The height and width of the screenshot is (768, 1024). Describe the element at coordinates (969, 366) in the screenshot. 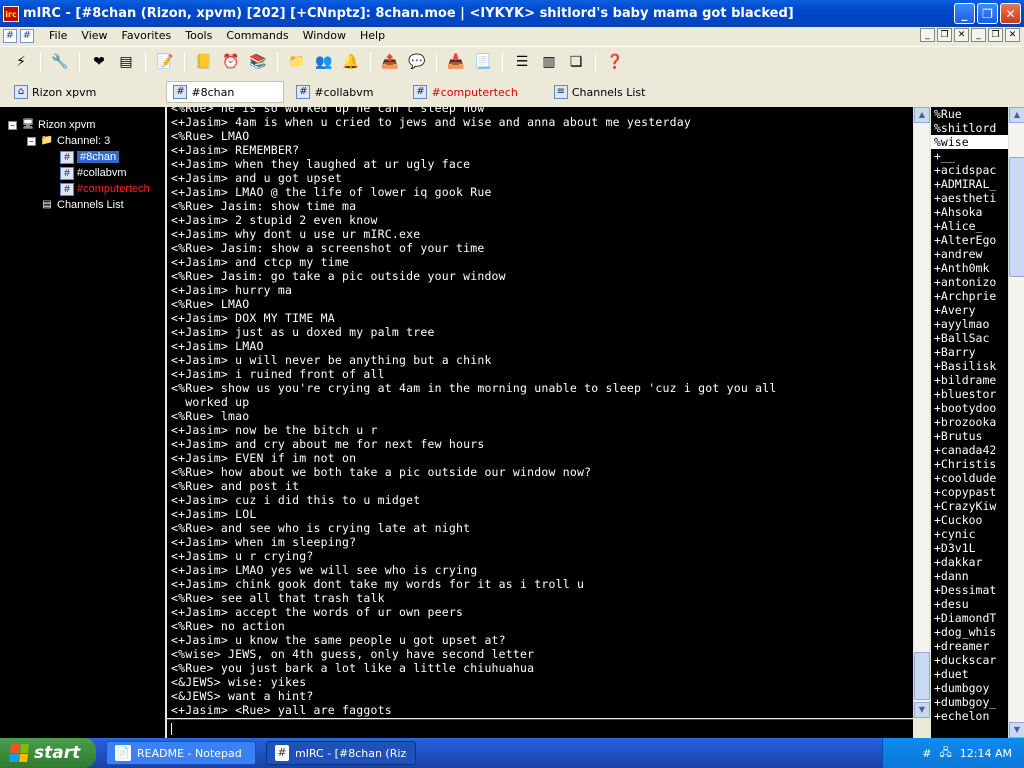

I see `nick-item: +Basilisk` at that location.